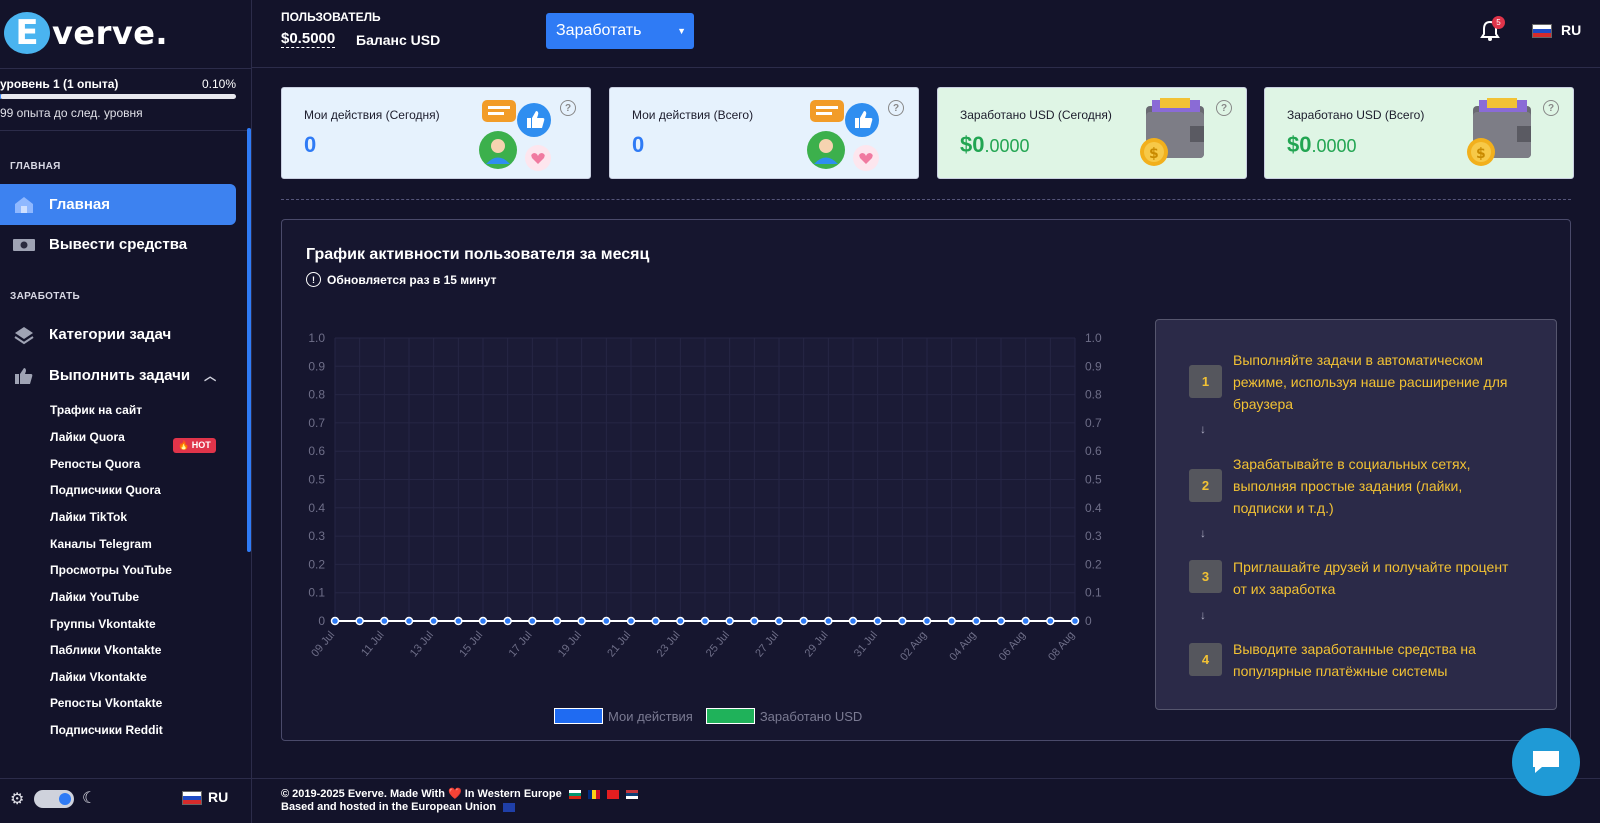 This screenshot has height=823, width=1600. What do you see at coordinates (1205, 576) in the screenshot?
I see `step-number: 3` at bounding box center [1205, 576].